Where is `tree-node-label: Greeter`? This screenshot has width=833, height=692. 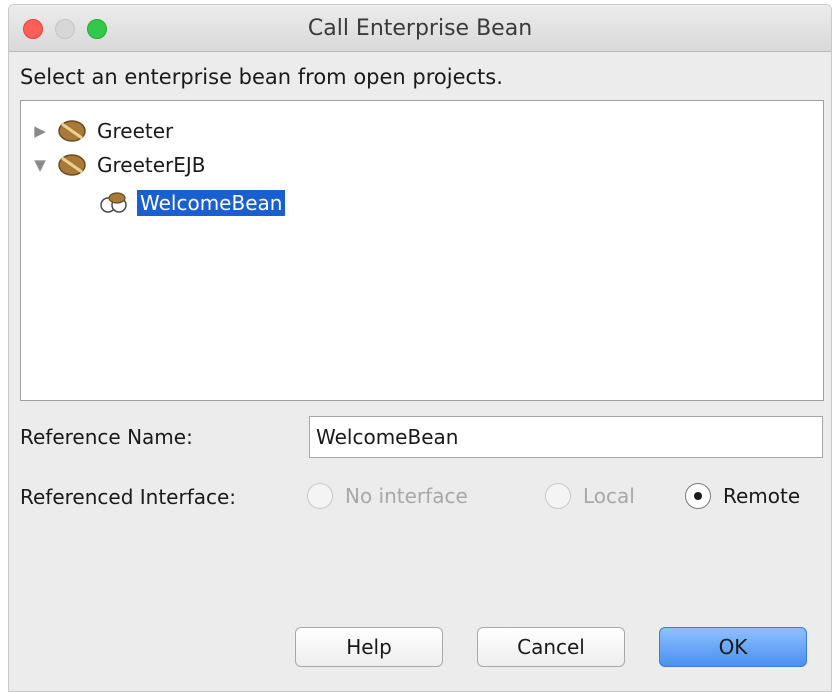 tree-node-label: Greeter is located at coordinates (135, 131).